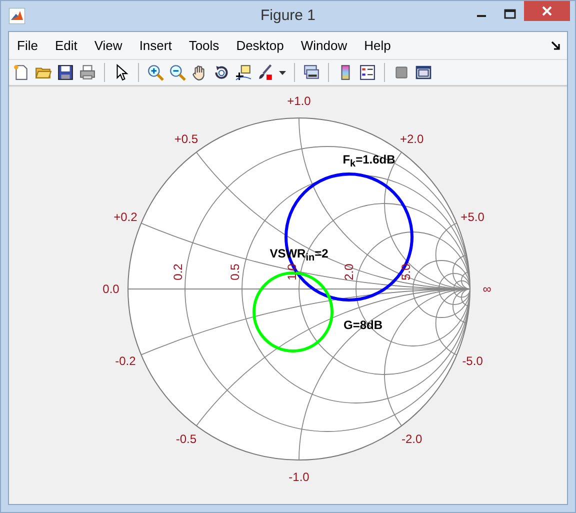  Describe the element at coordinates (288, 15) in the screenshot. I see `window-title: Figure 1` at that location.